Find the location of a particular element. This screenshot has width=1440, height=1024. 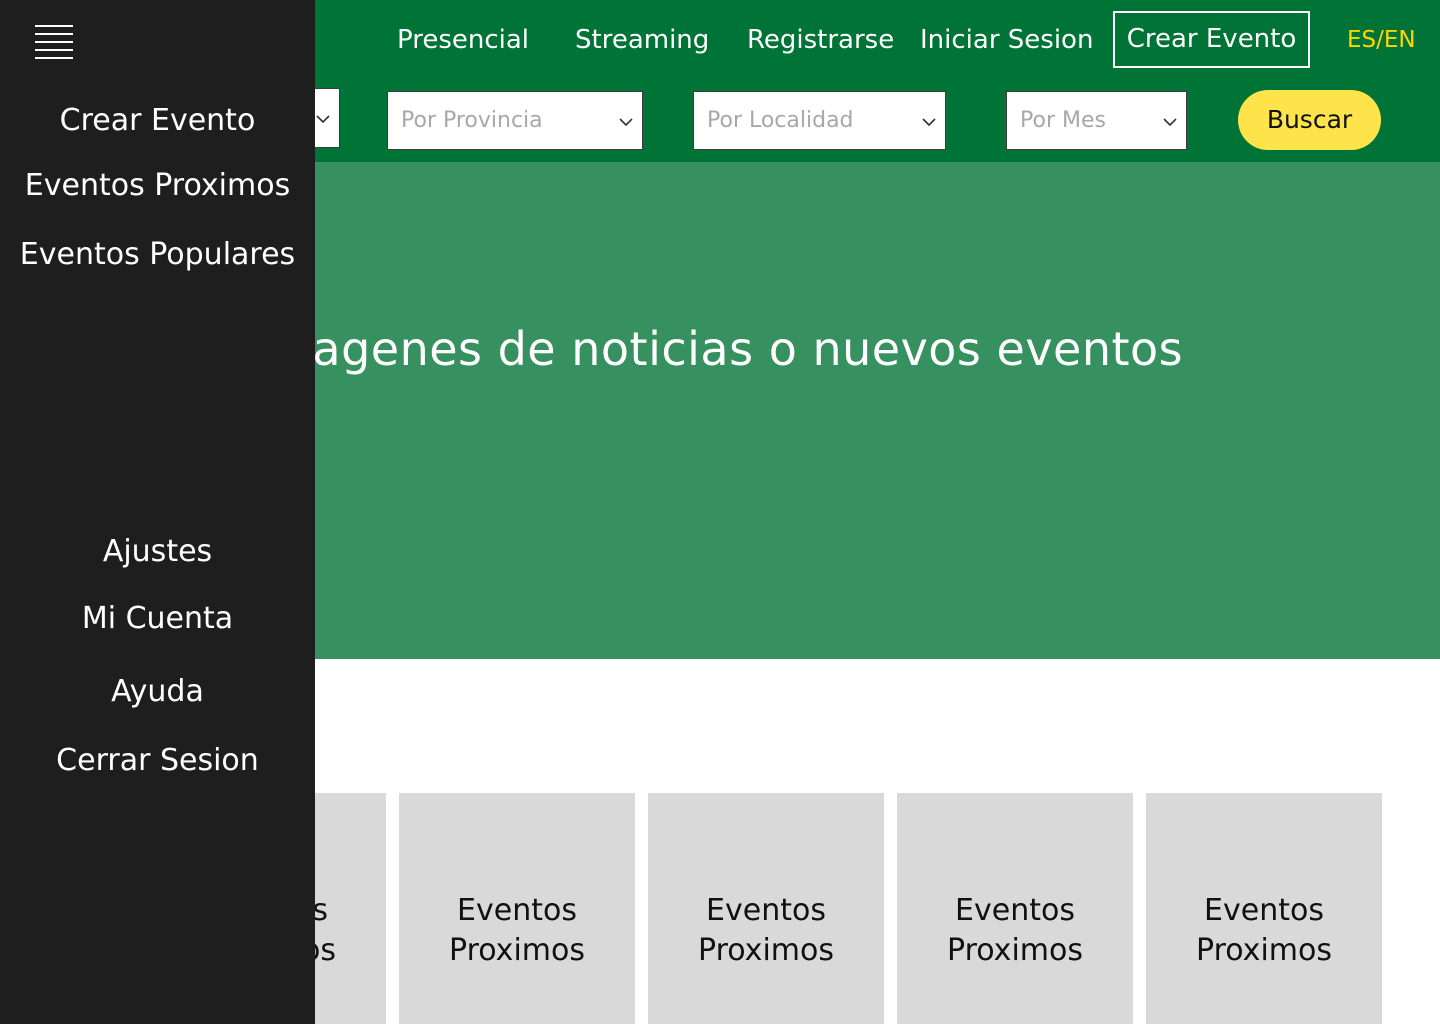

sidebar-item-eventos-proximos: Eventos Proximos is located at coordinates (157, 186).